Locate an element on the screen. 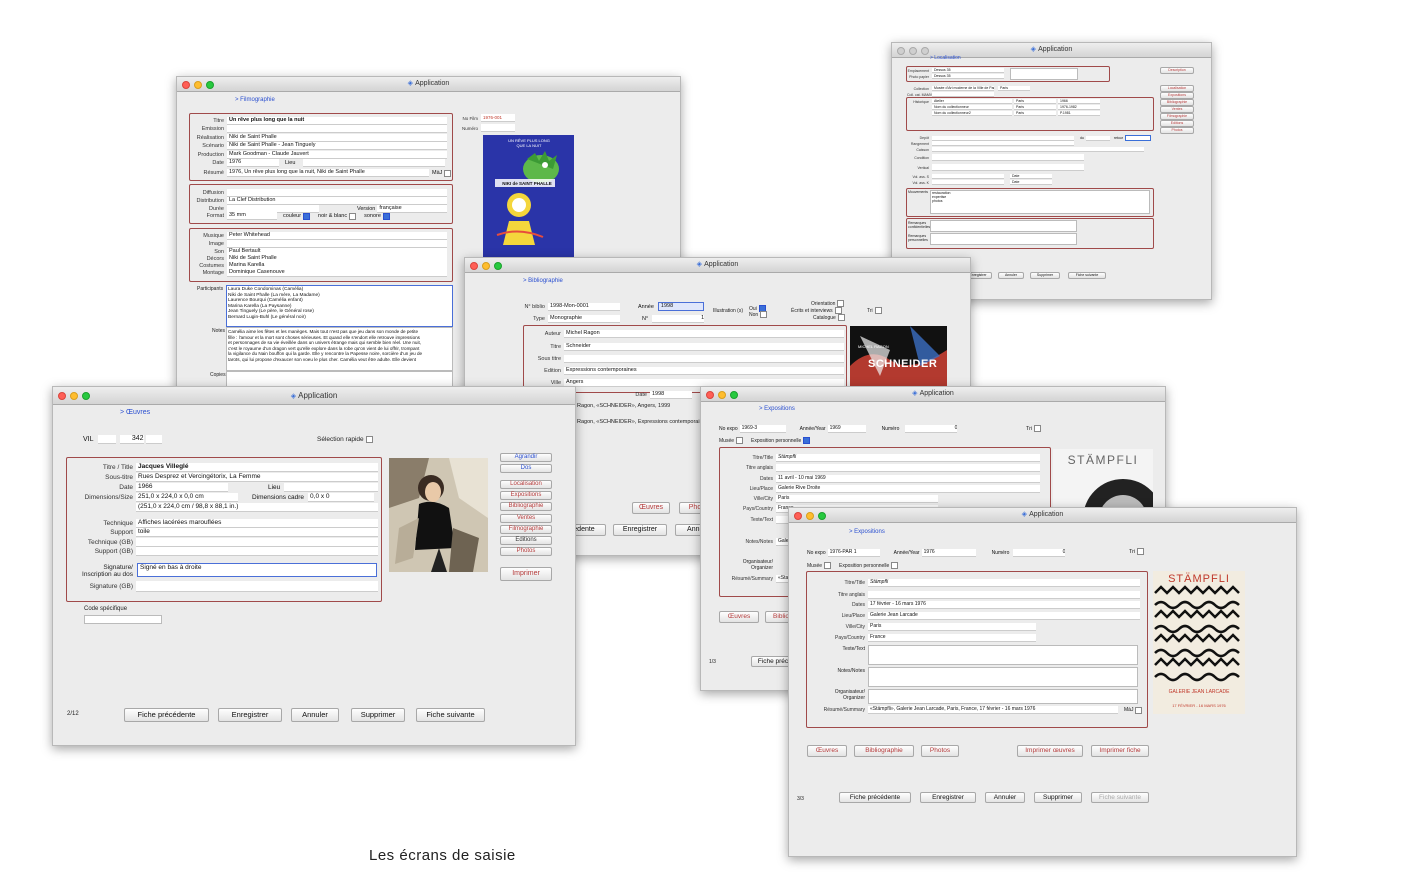  artwork-image is located at coordinates (438, 515).